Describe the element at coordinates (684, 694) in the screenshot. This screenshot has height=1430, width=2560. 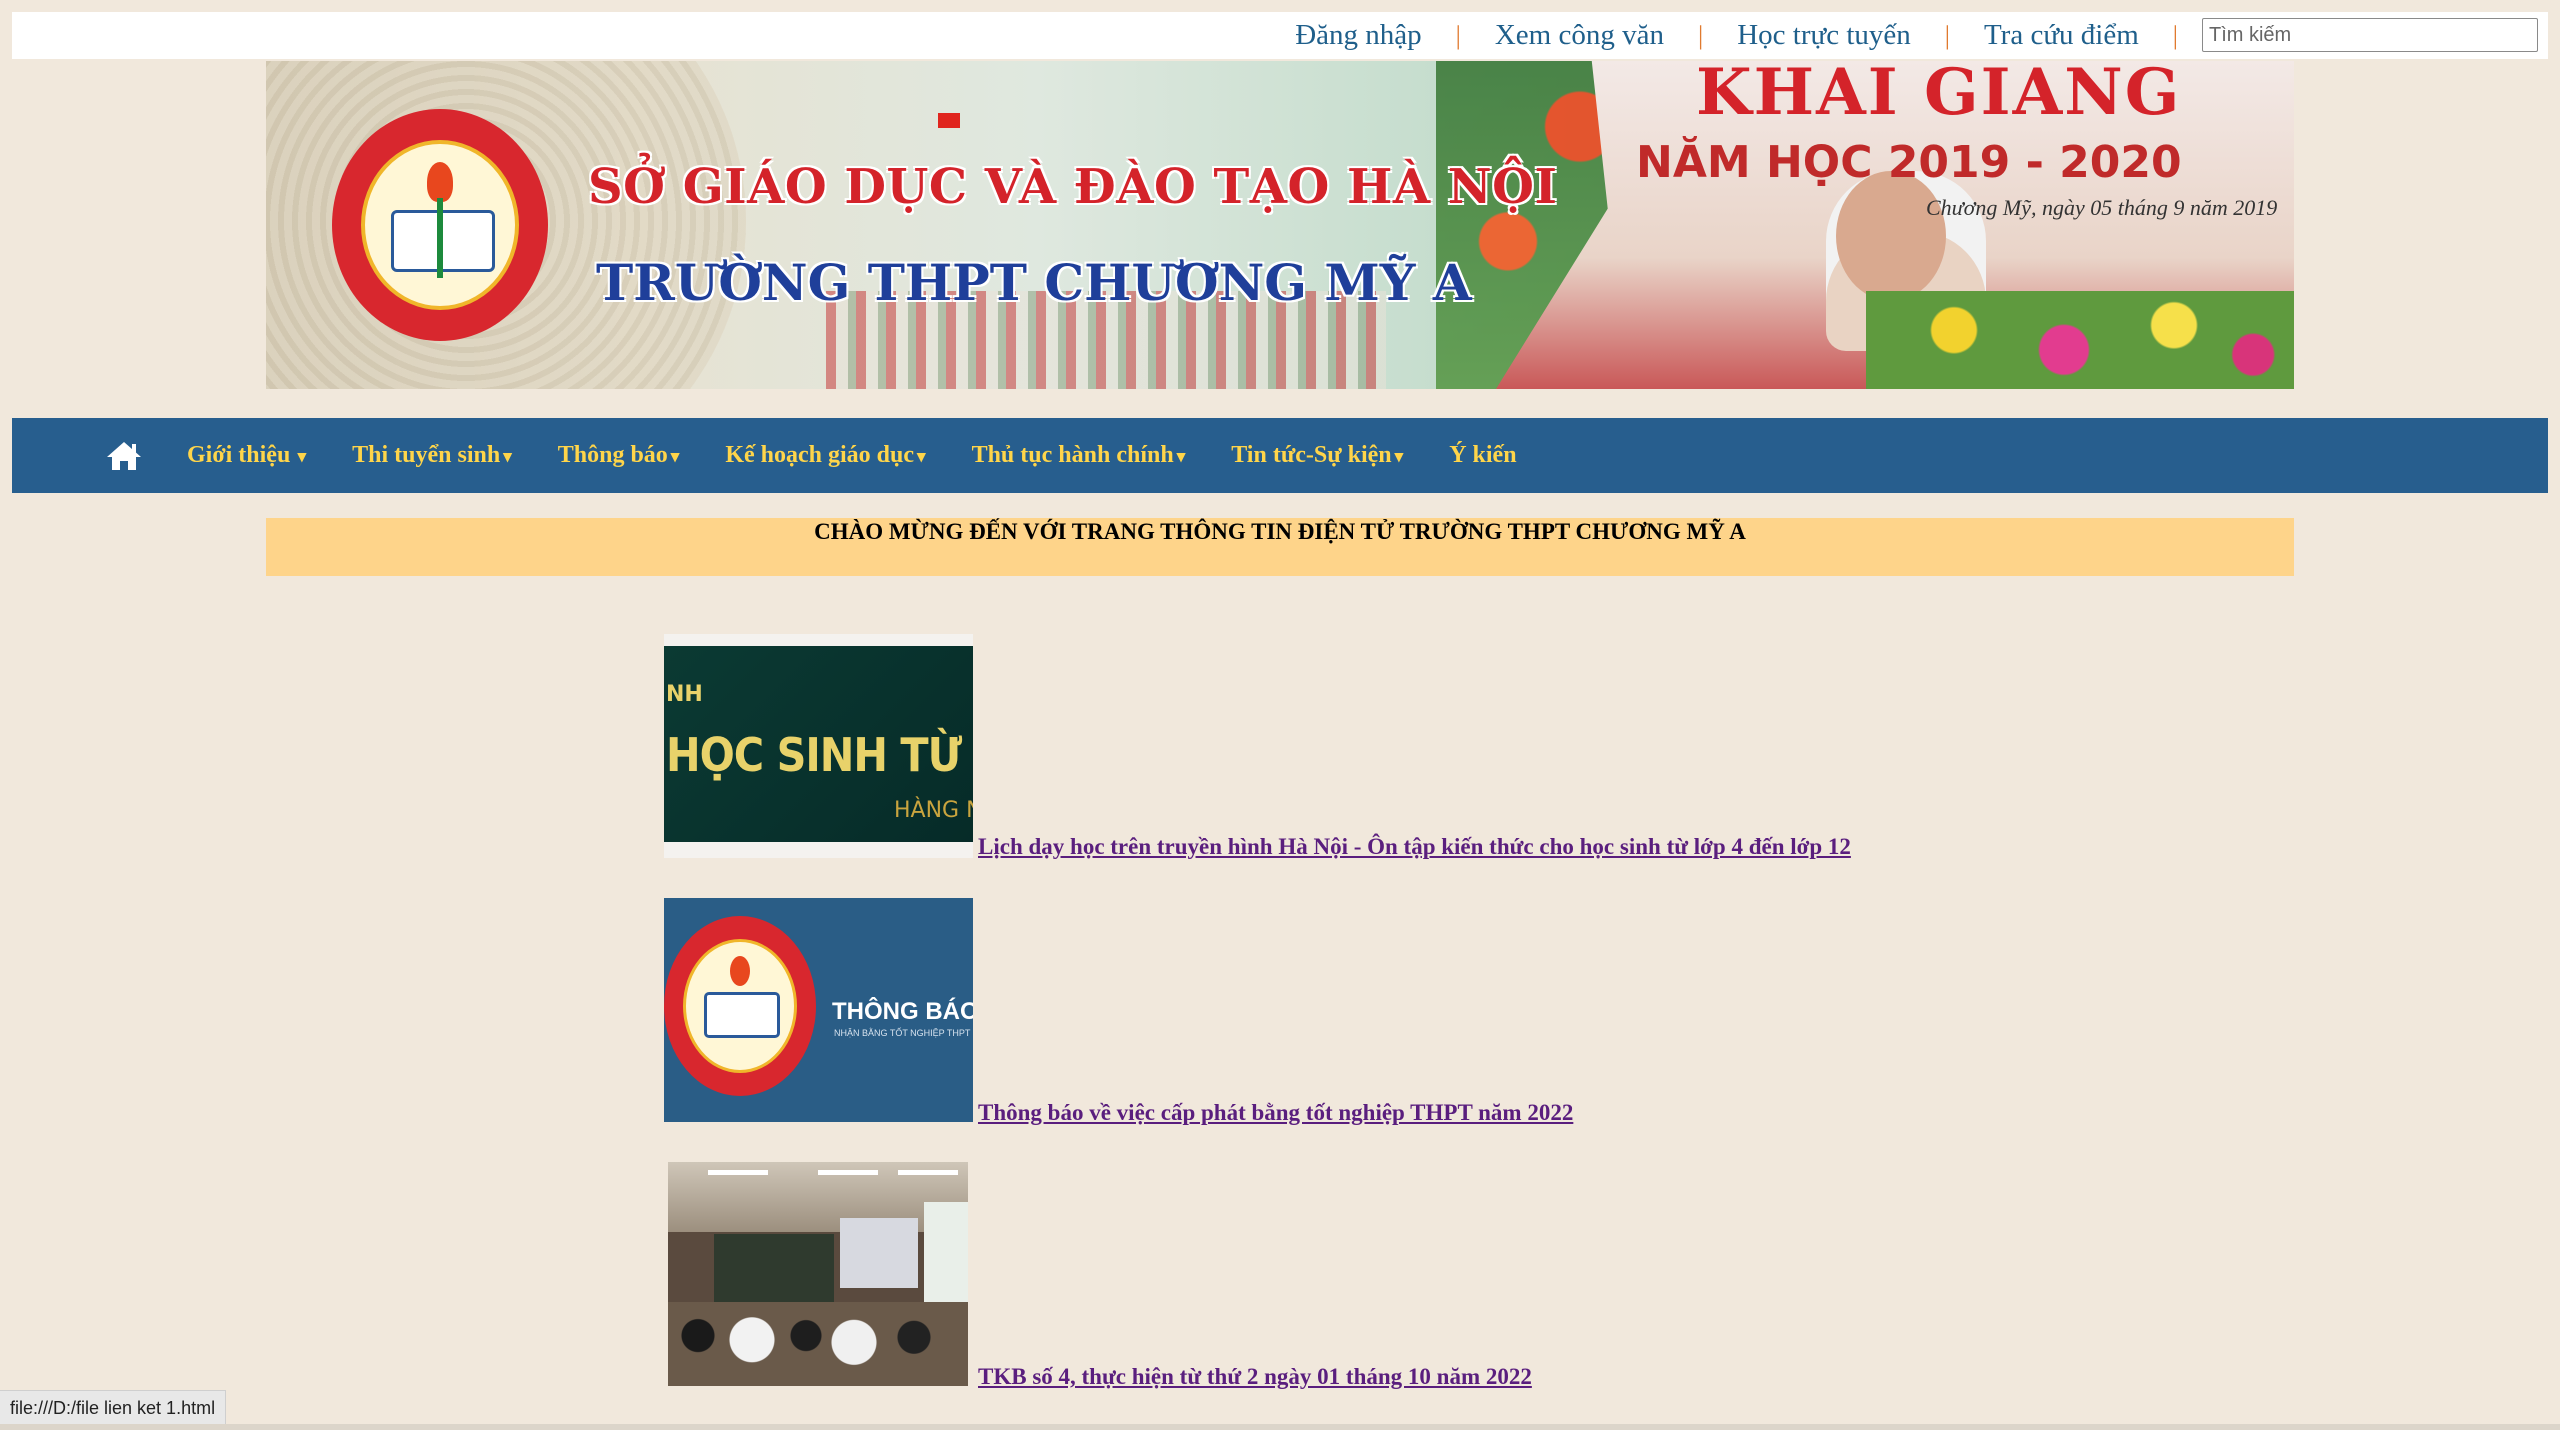
I see `thumbnail-text: NH` at that location.